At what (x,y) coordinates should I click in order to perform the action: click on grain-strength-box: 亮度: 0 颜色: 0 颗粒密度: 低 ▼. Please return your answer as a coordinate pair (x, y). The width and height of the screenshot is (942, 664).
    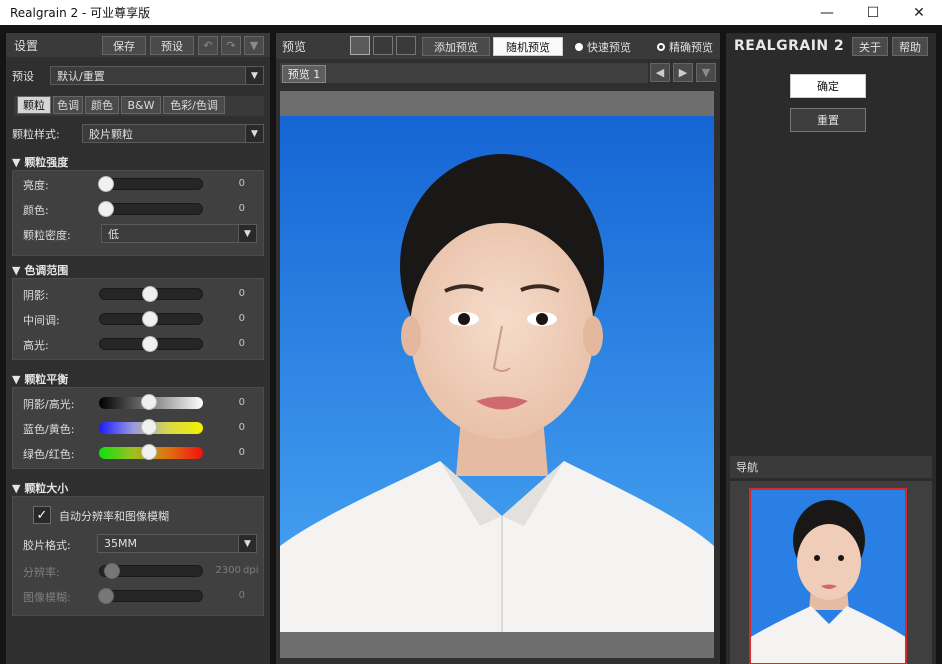
    Looking at the image, I should click on (138, 213).